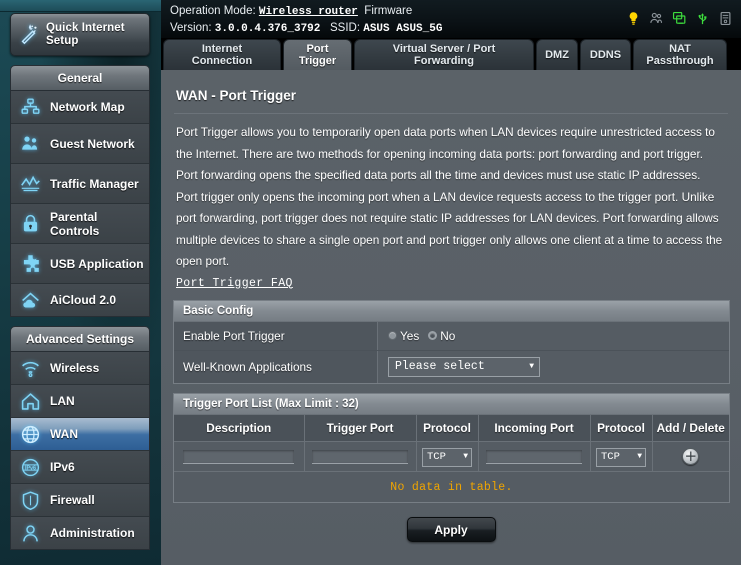 The image size is (741, 565). I want to click on sidebar-item-aicloud-label: AiCloud 2.0, so click(83, 300).